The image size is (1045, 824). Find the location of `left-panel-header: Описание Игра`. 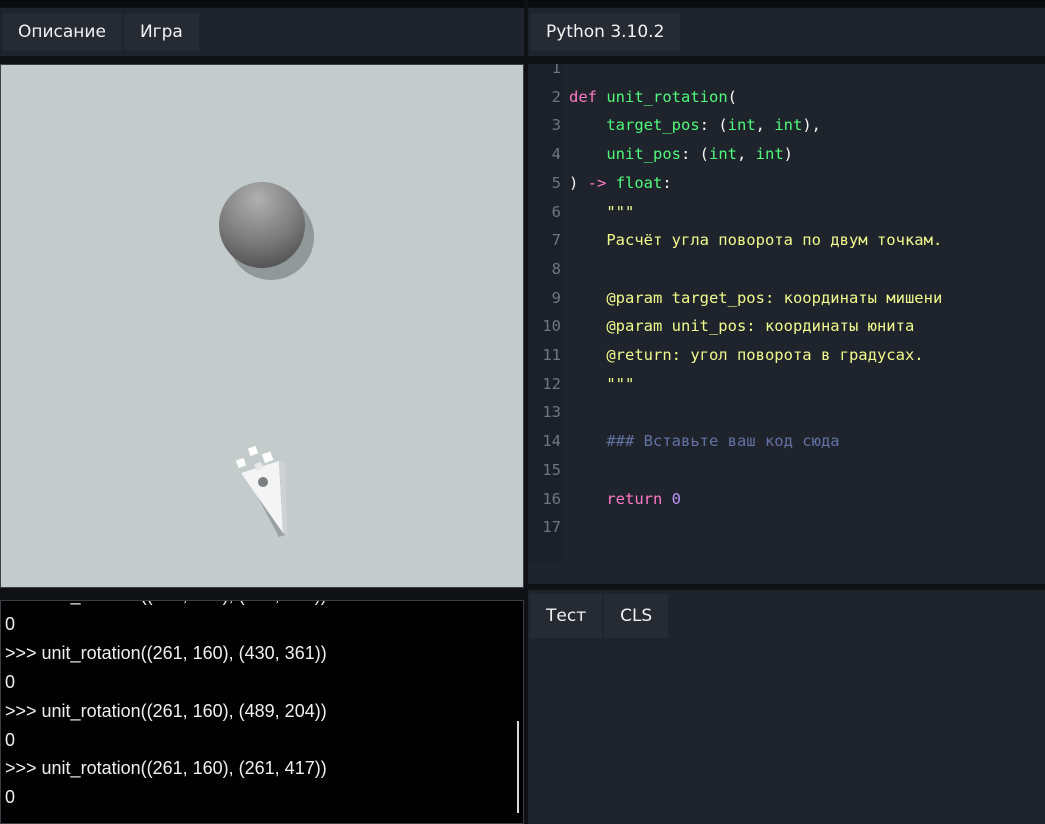

left-panel-header: Описание Игра is located at coordinates (262, 32).